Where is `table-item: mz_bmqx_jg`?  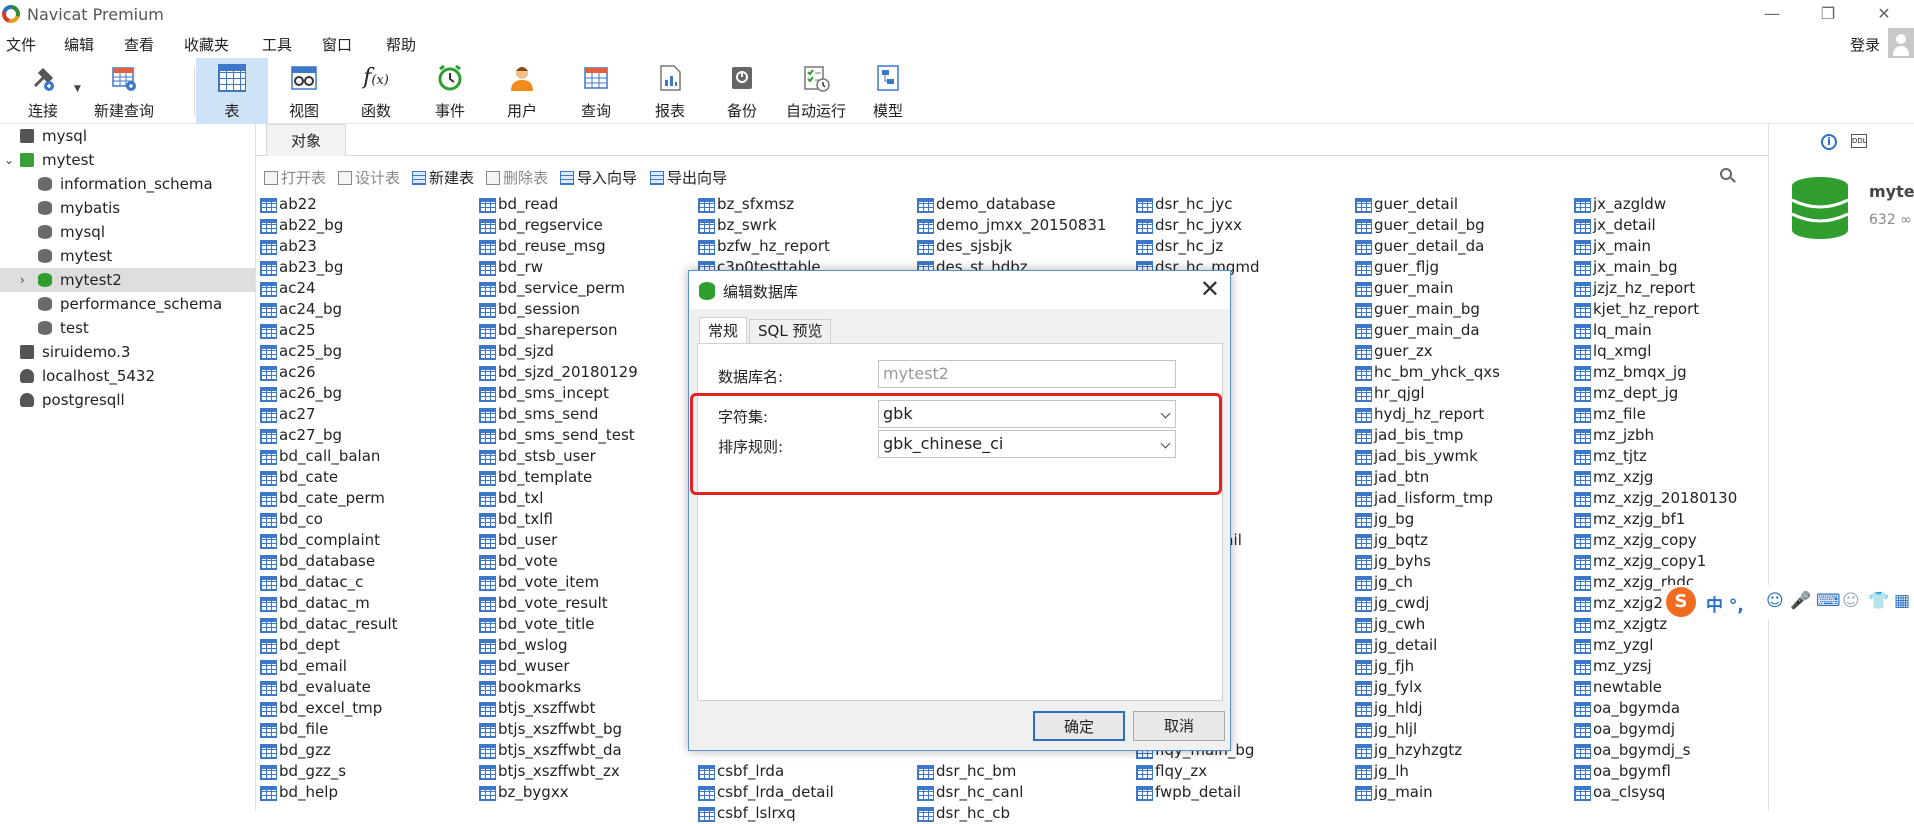 table-item: mz_bmqx_jg is located at coordinates (1682, 372).